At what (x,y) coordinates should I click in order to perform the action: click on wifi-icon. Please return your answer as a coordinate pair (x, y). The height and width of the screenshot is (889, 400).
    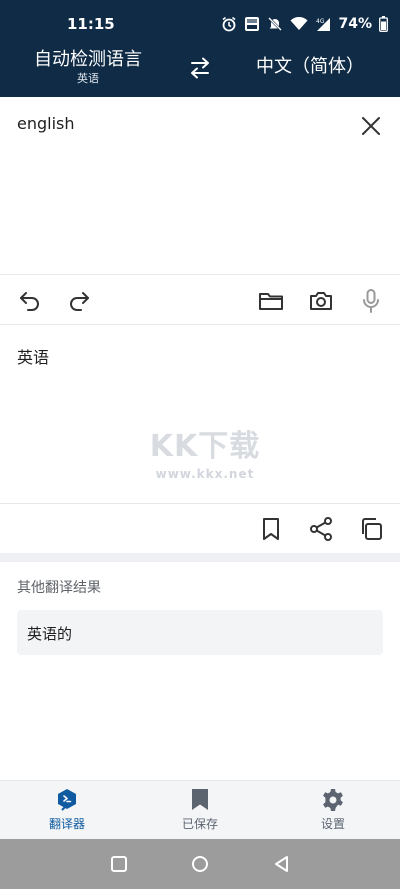
    Looking at the image, I should click on (299, 24).